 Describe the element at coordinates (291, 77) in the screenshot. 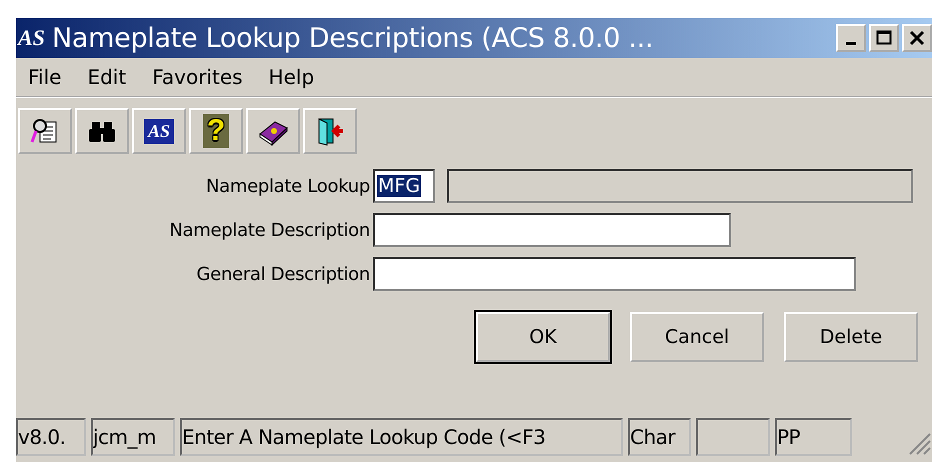

I see `menu-item: Help` at that location.